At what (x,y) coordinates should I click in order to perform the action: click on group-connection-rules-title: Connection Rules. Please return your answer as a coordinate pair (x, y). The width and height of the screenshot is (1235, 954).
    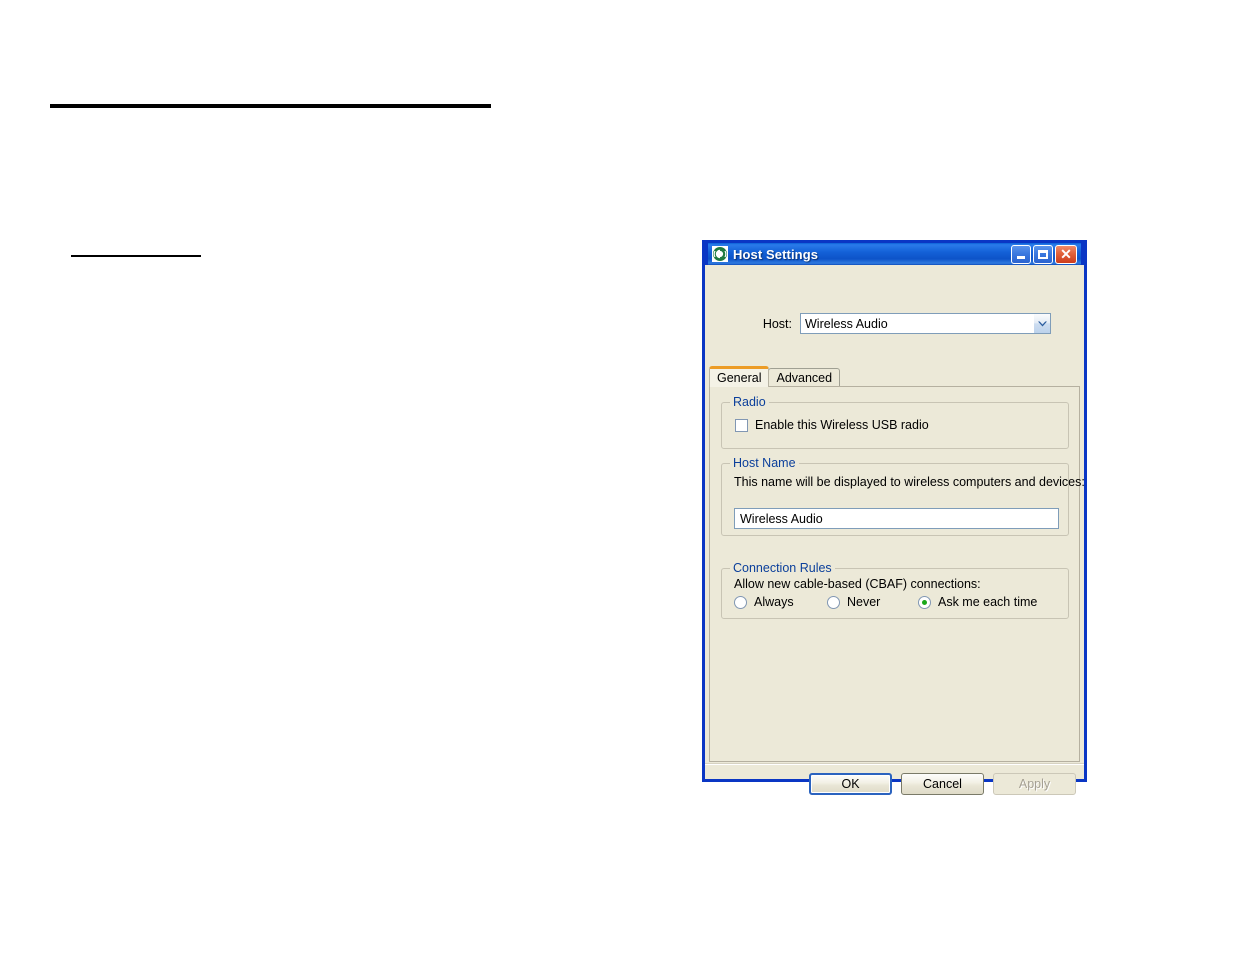
    Looking at the image, I should click on (782, 568).